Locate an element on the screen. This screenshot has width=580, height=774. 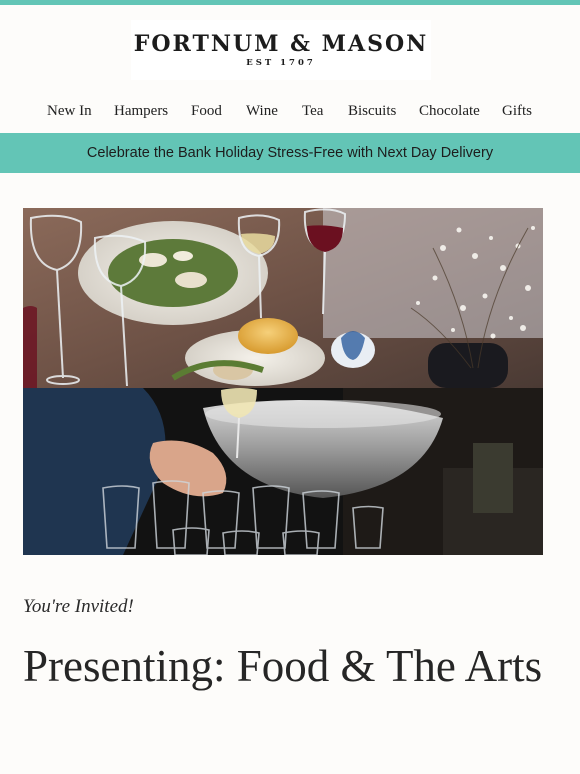
nav-item-tea: Tea is located at coordinates (312, 111).